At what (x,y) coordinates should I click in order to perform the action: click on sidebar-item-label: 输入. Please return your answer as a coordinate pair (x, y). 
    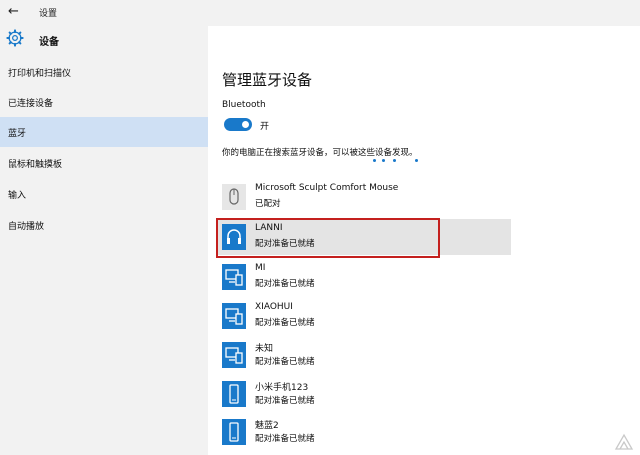
    Looking at the image, I should click on (17, 196).